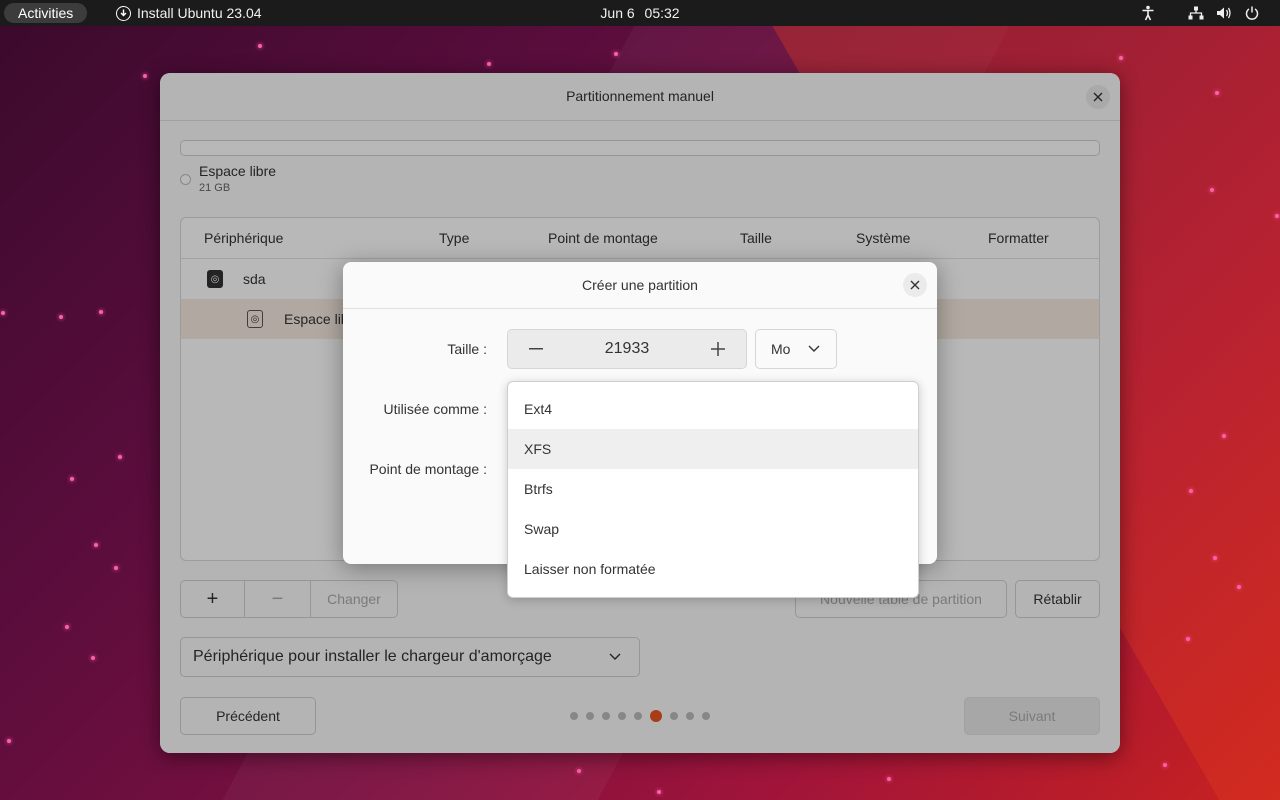 The width and height of the screenshot is (1280, 800). I want to click on dialog-close-button, so click(915, 285).